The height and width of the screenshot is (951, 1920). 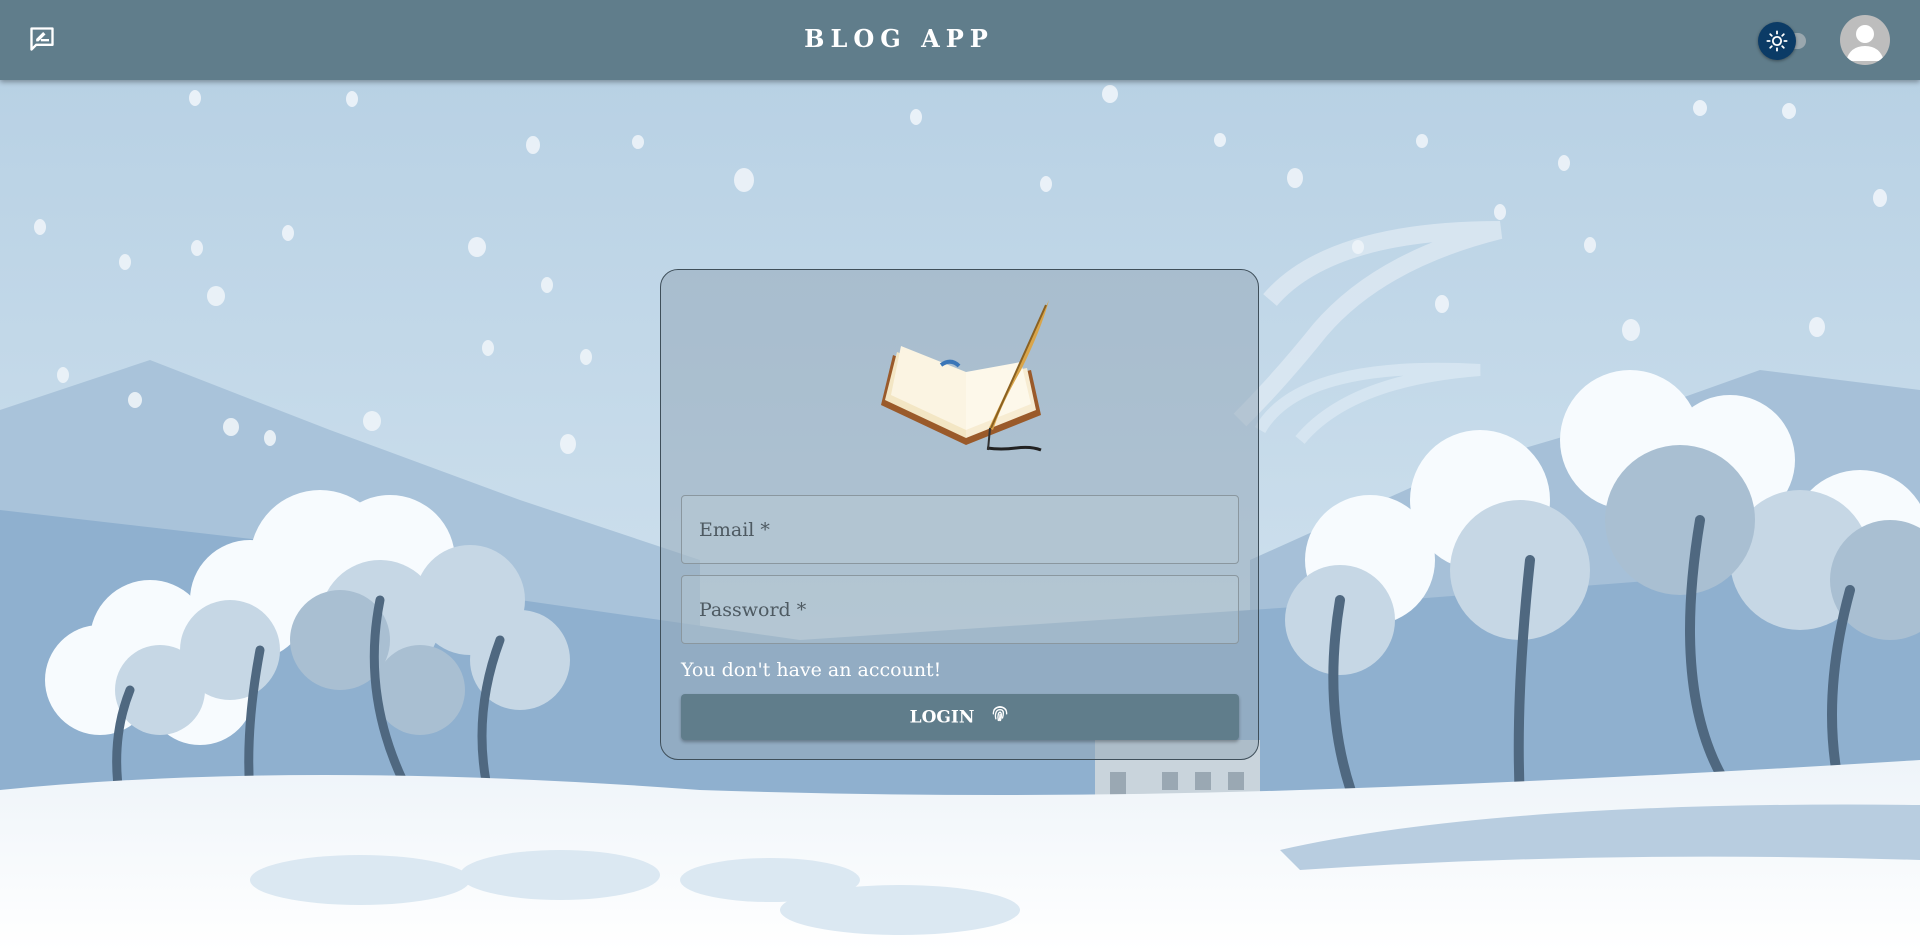 I want to click on password-input, so click(x=960, y=609).